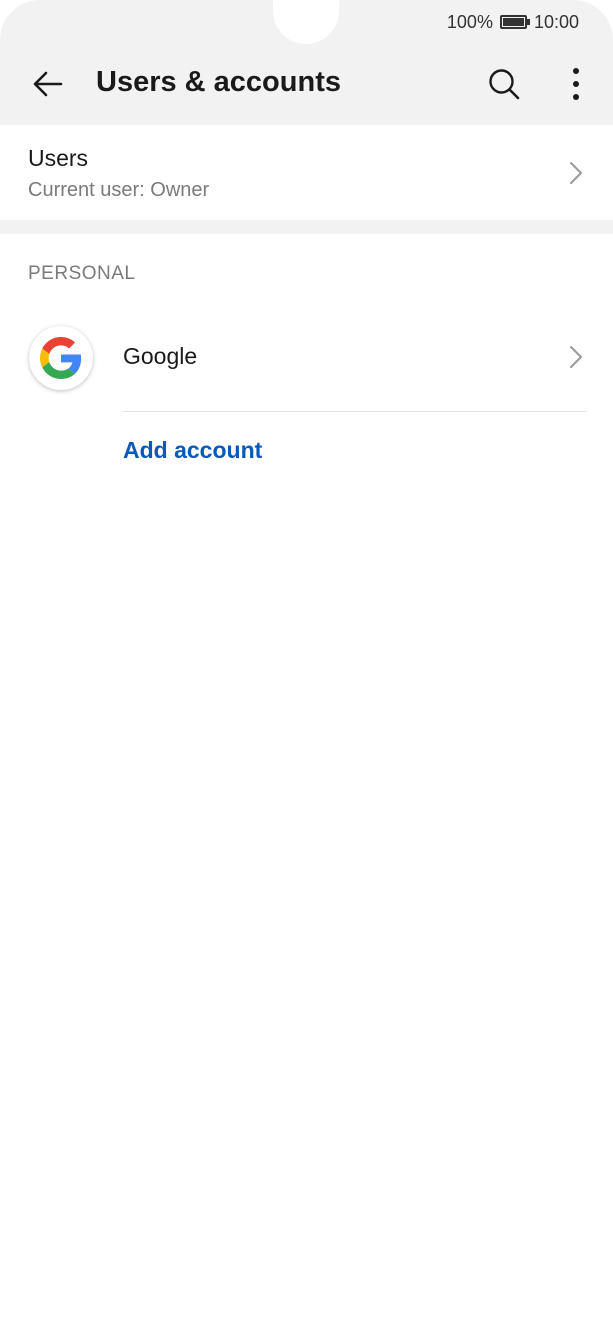 The width and height of the screenshot is (613, 1330). I want to click on arrow-left-icon, so click(48, 84).